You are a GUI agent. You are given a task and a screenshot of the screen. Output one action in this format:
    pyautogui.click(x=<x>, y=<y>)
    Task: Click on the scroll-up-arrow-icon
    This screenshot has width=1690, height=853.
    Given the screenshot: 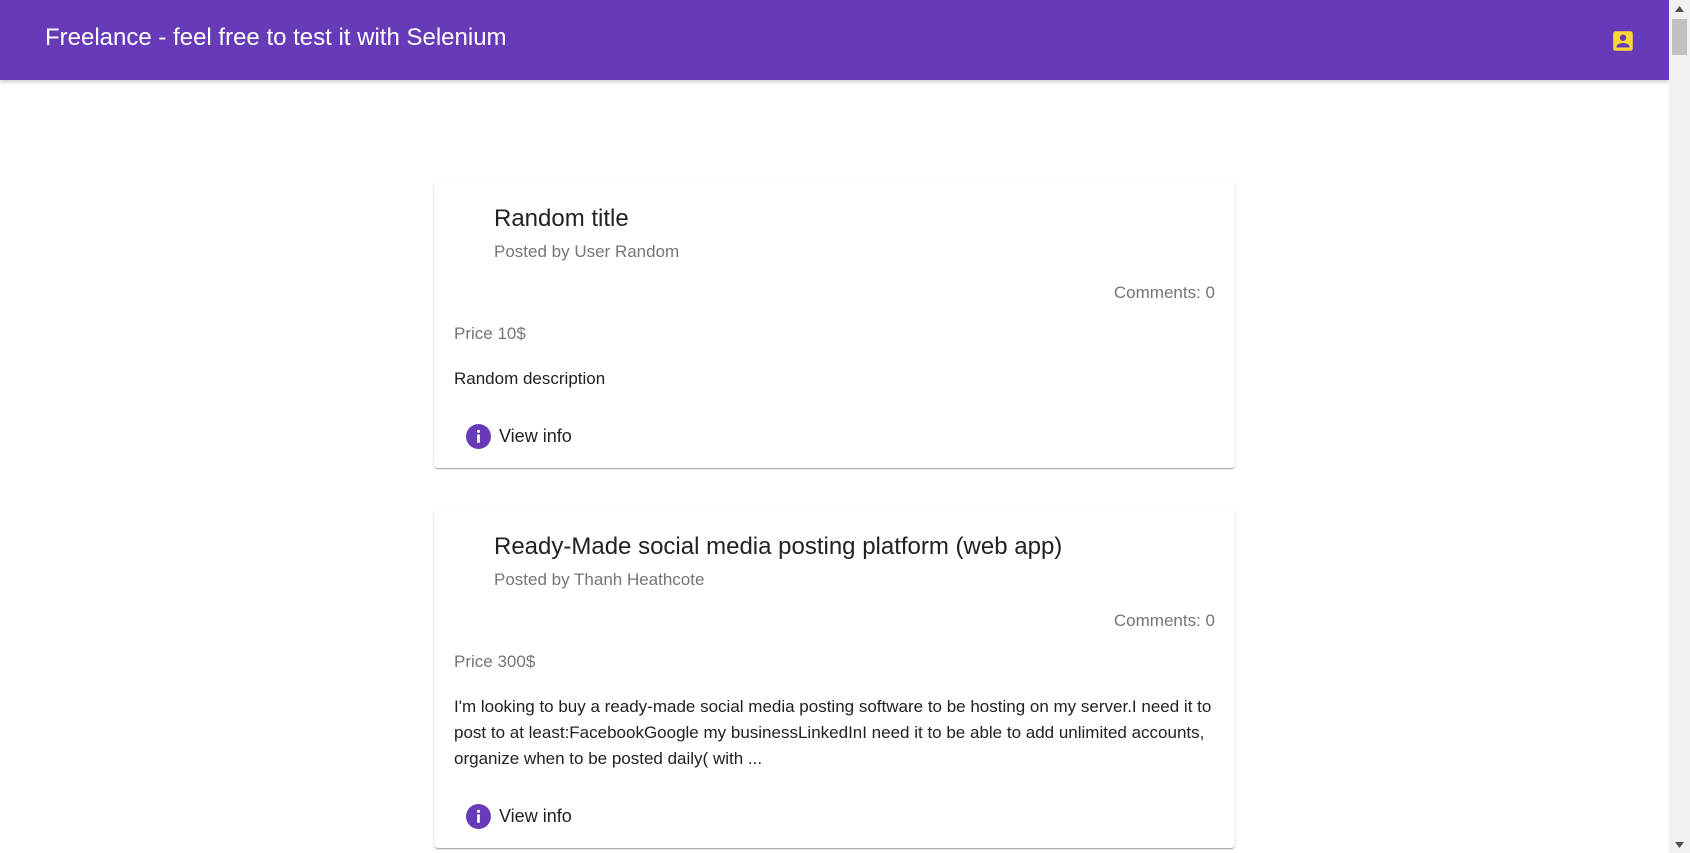 What is the action you would take?
    pyautogui.click(x=1679, y=8)
    